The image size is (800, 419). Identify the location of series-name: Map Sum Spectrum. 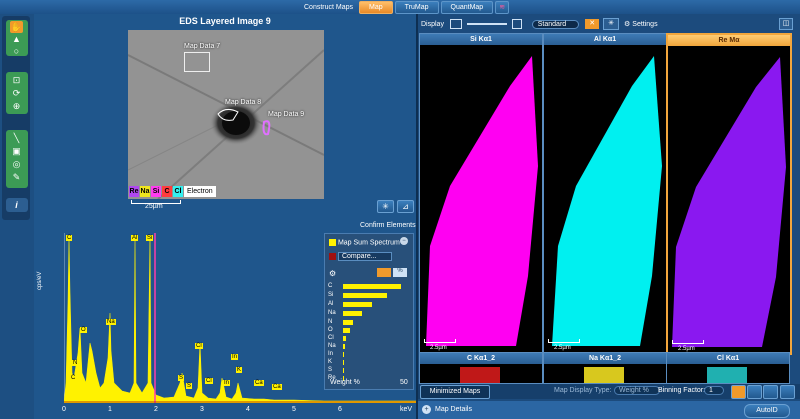
(368, 243).